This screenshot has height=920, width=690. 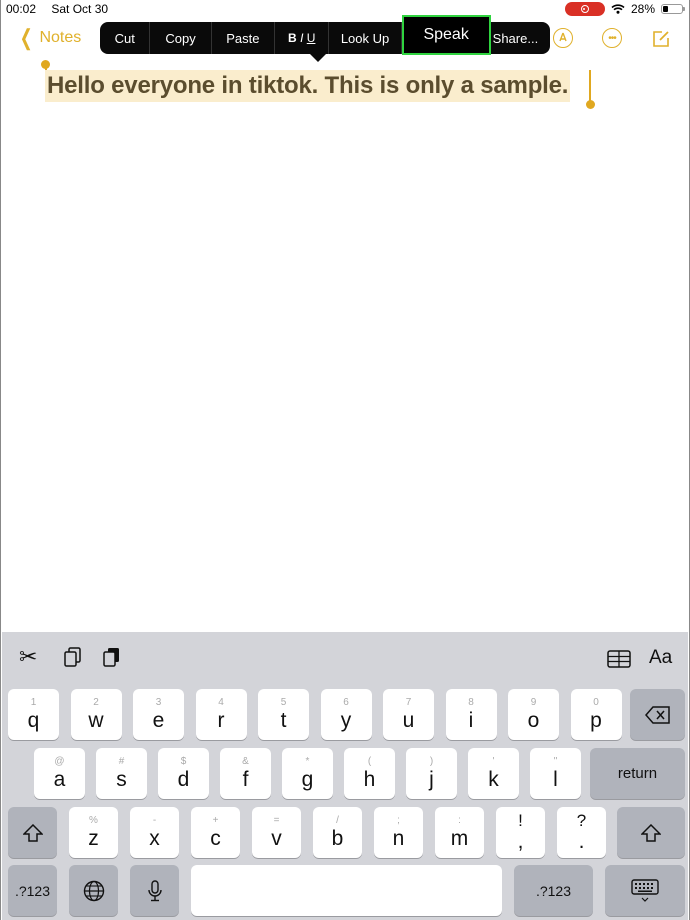 I want to click on key-r: 4r, so click(x=221, y=714).